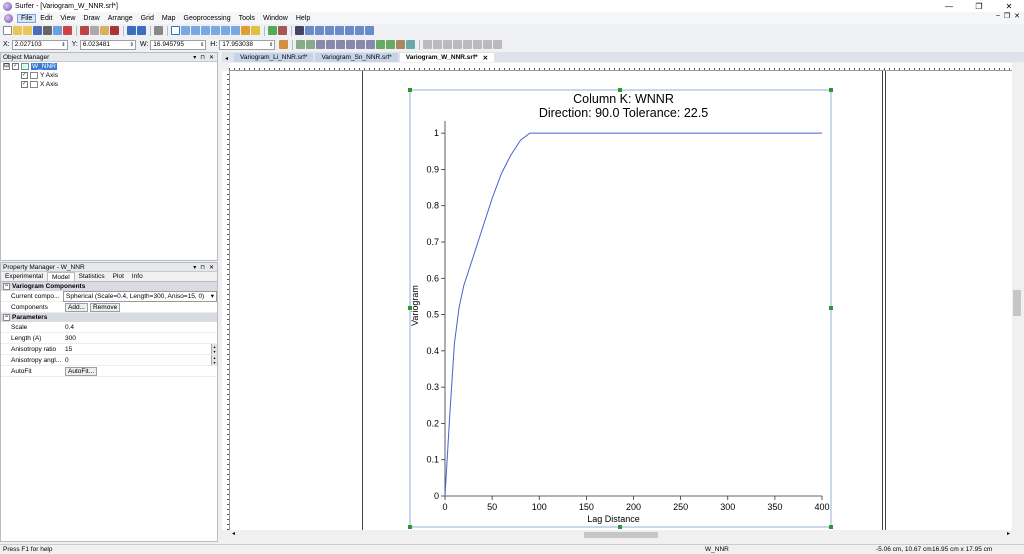  What do you see at coordinates (272, 30) in the screenshot?
I see `refresh-icon` at bounding box center [272, 30].